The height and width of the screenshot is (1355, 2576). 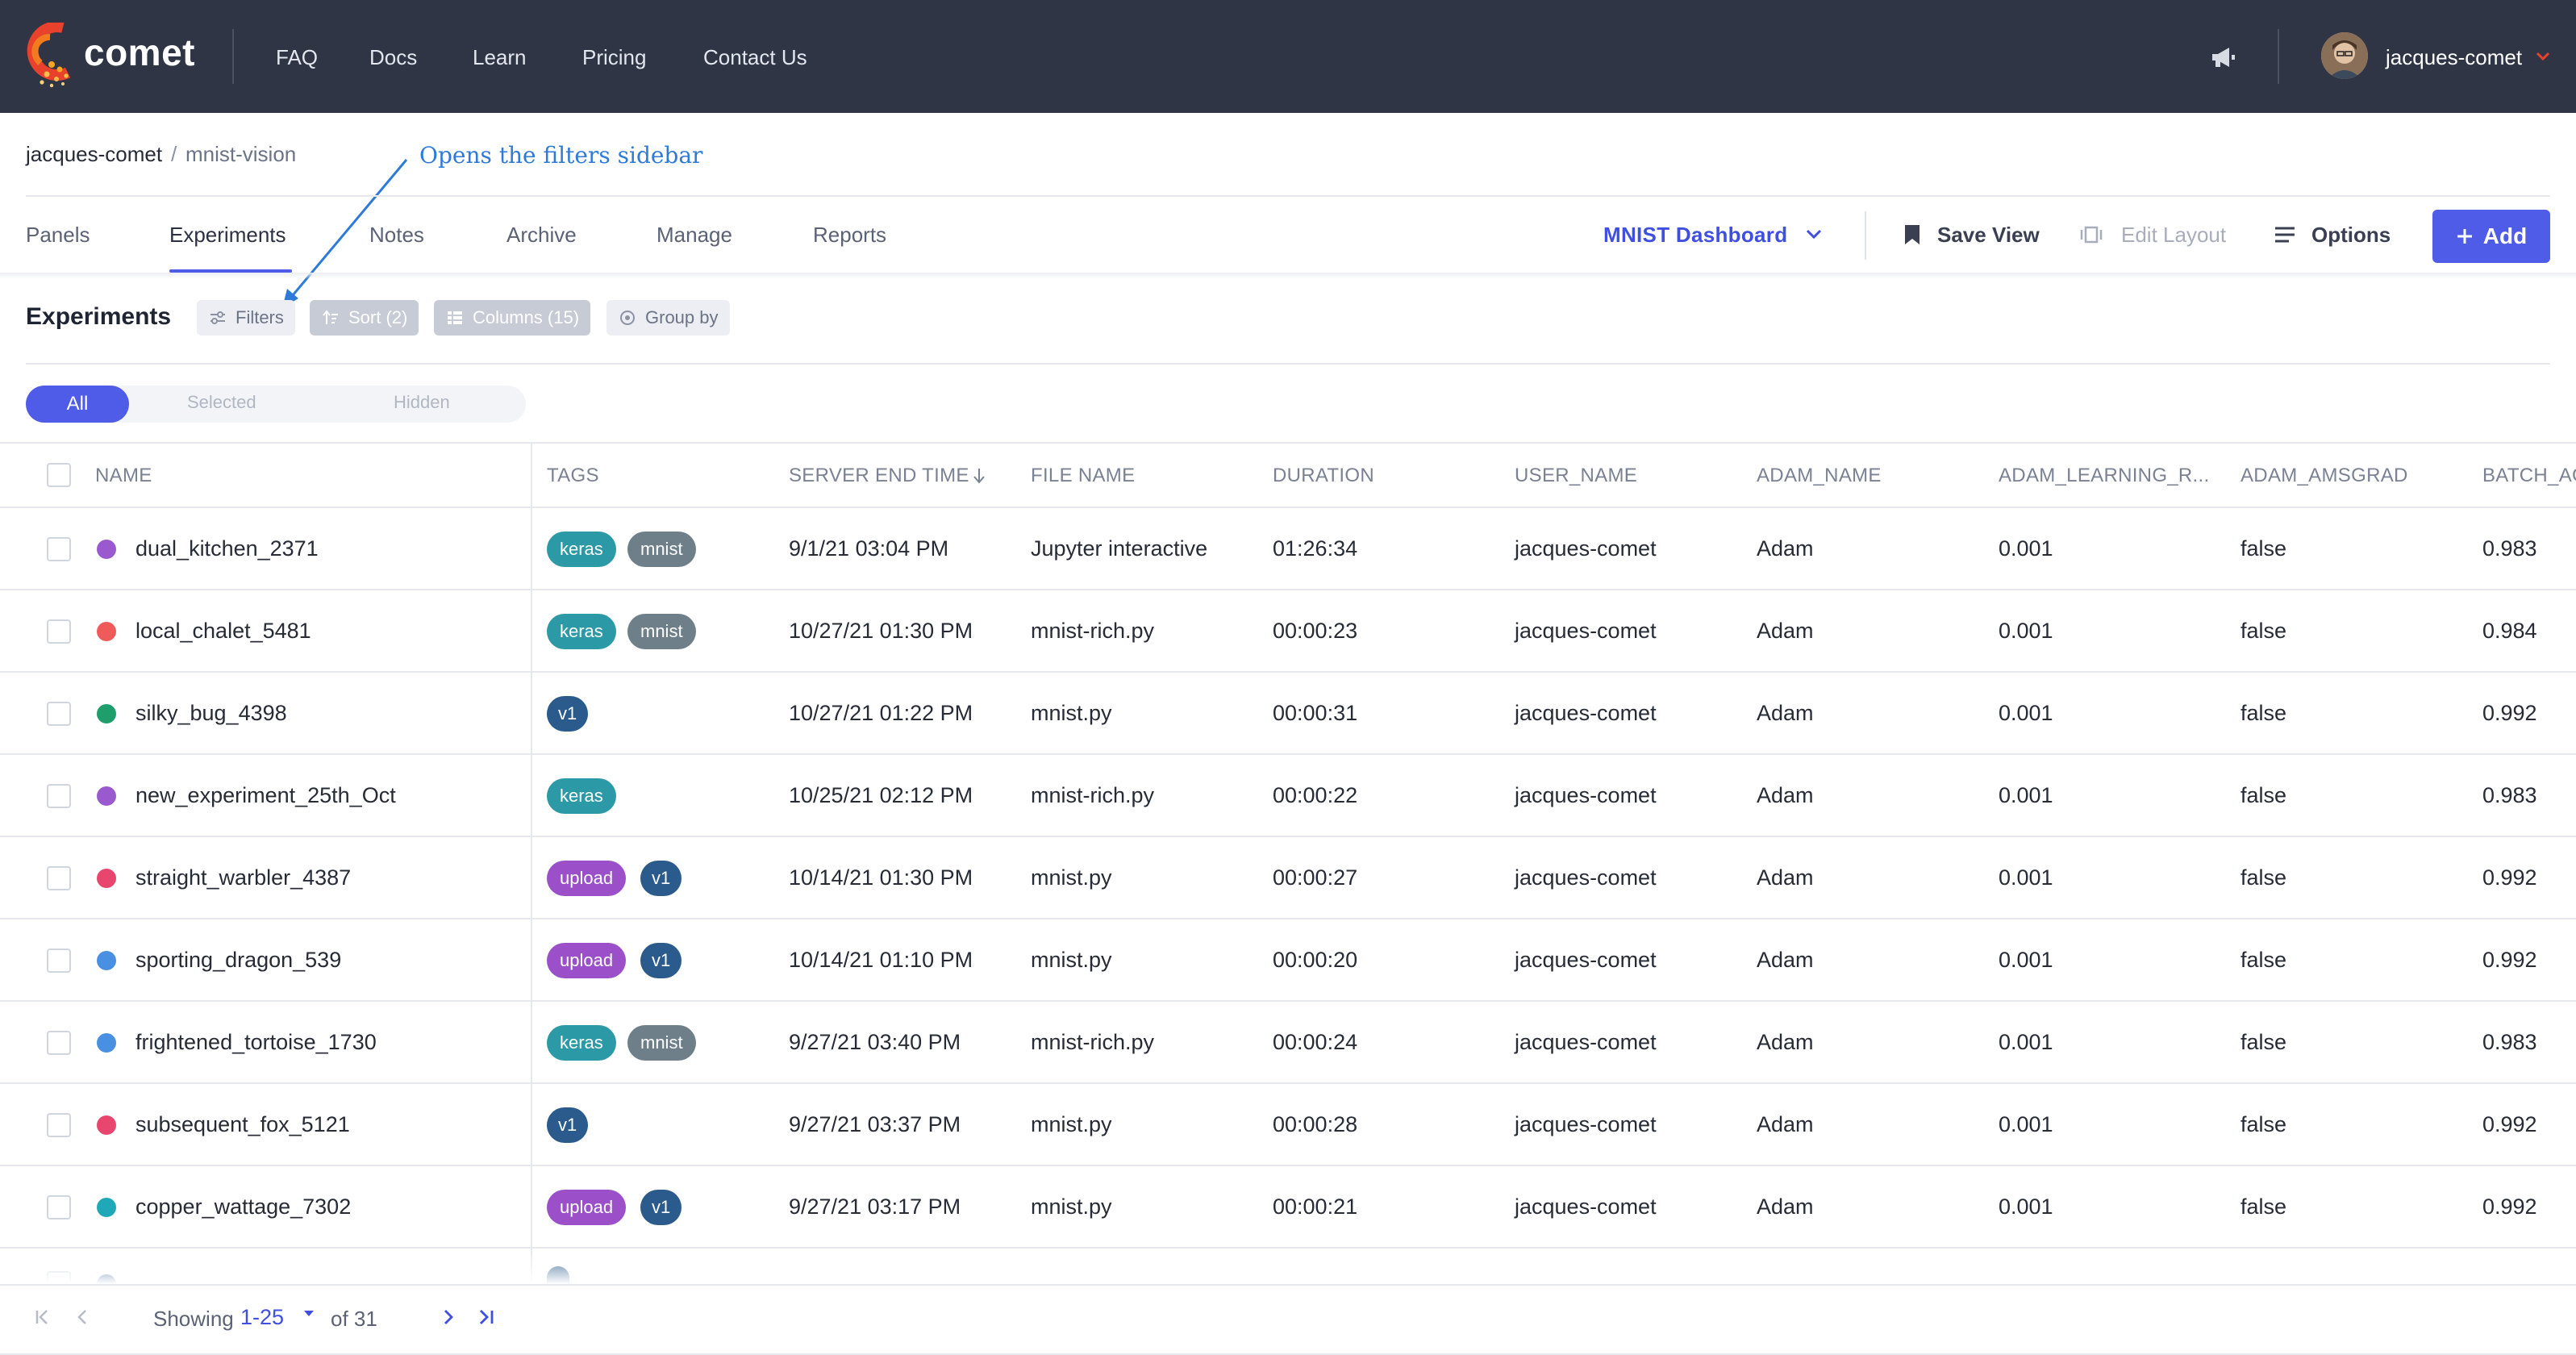 What do you see at coordinates (455, 318) in the screenshot?
I see `columns-icon` at bounding box center [455, 318].